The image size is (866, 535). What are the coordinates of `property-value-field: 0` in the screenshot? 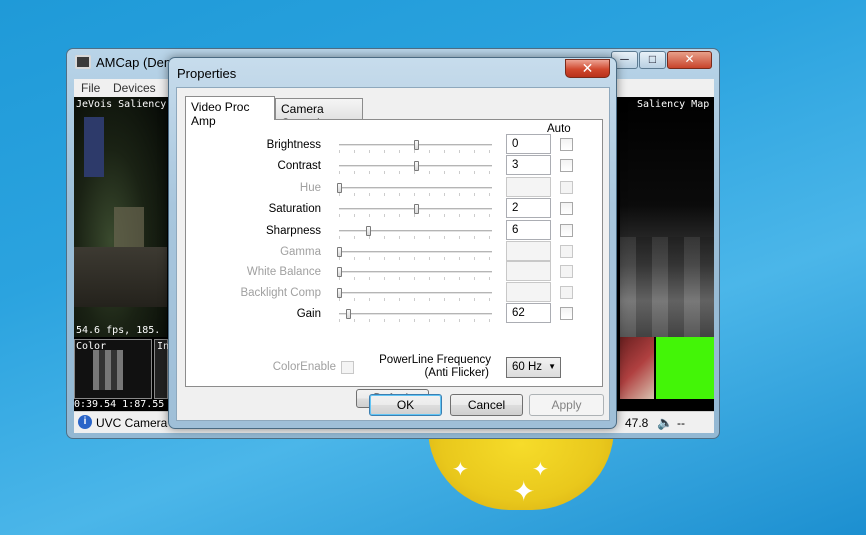 It's located at (528, 144).